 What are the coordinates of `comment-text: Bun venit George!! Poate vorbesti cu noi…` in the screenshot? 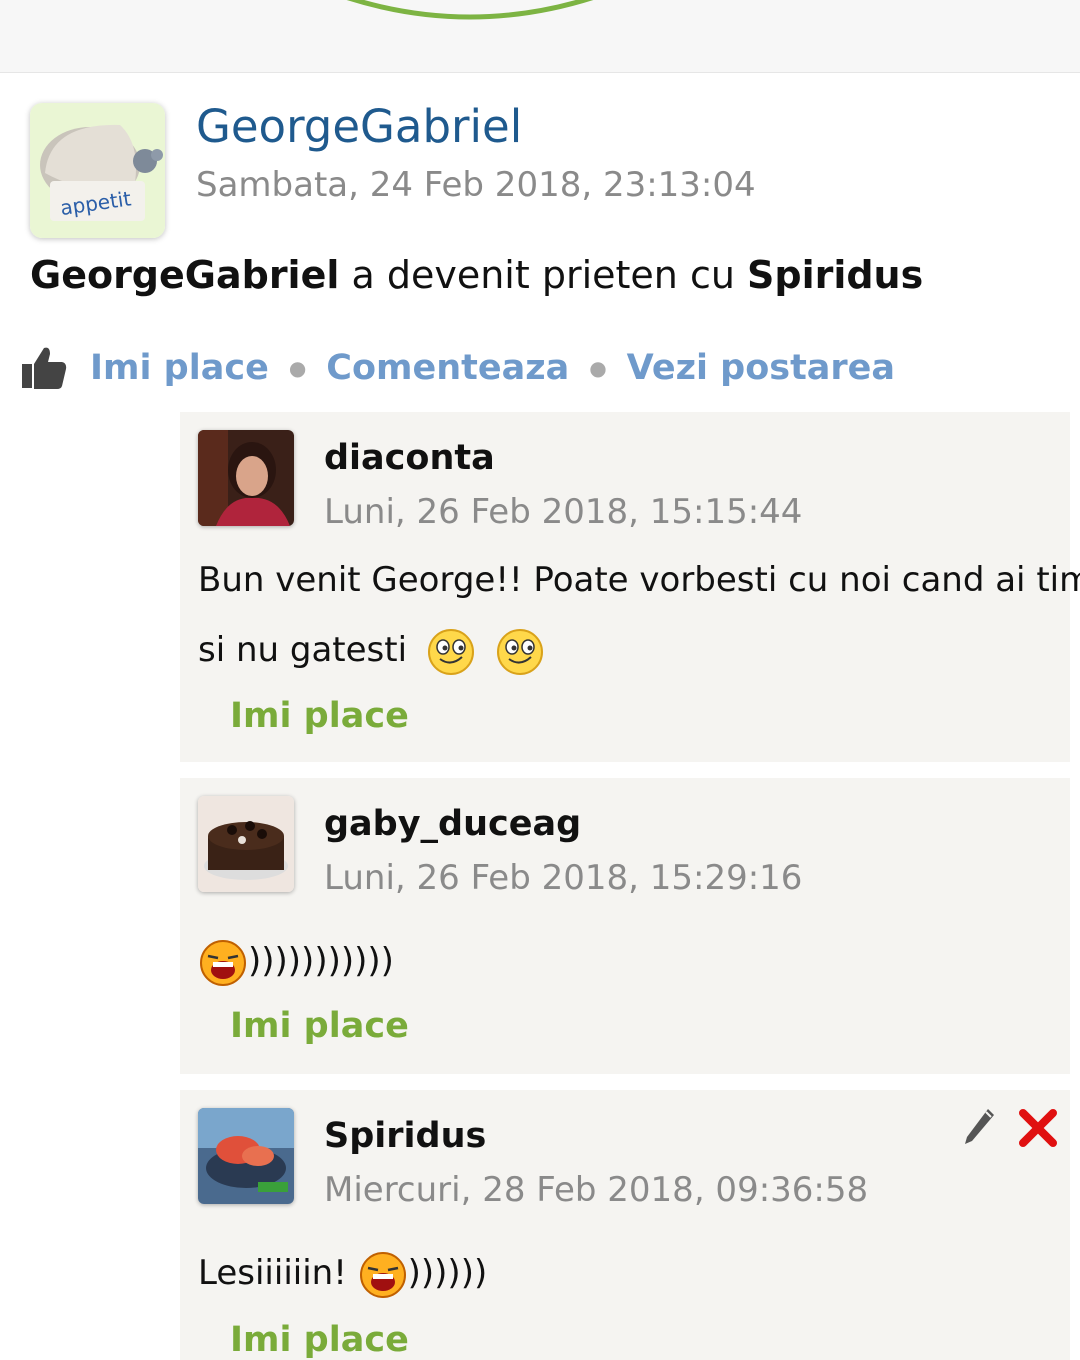 It's located at (639, 615).